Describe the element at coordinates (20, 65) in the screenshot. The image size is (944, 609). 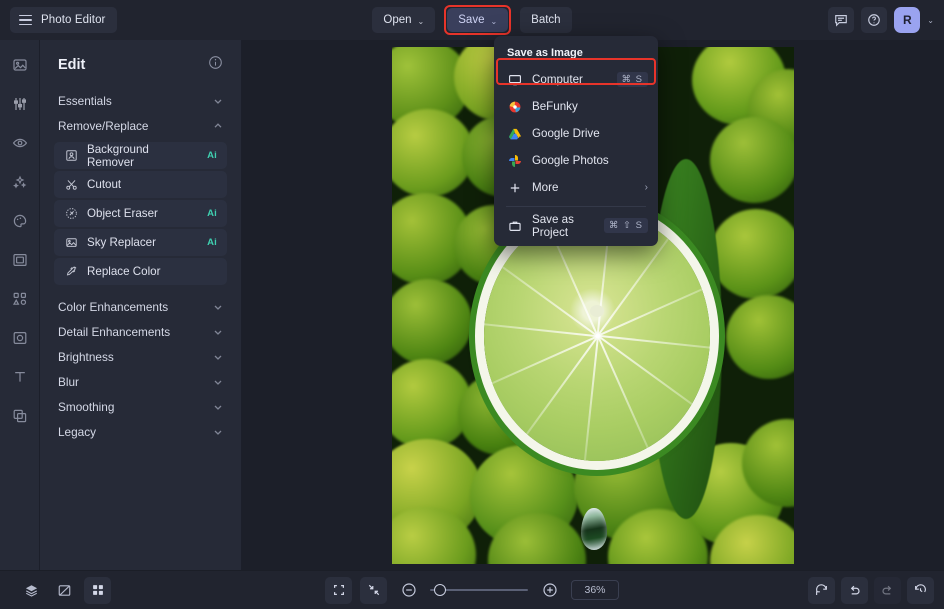
I see `rail-item-image` at that location.